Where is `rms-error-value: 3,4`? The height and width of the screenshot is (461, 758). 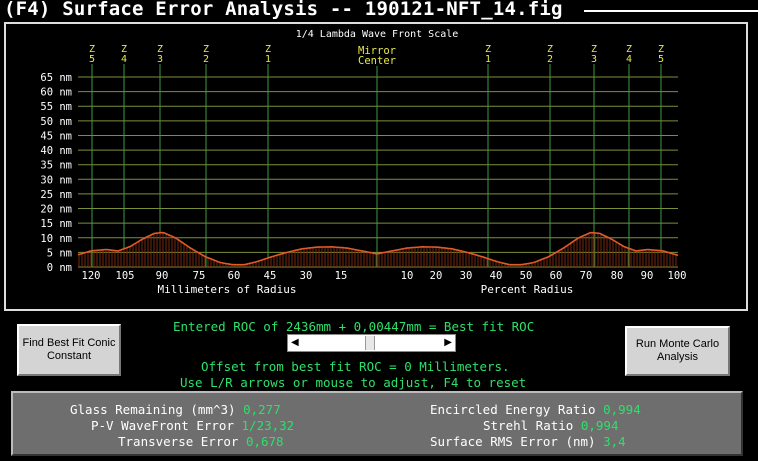
rms-error-value: 3,4 is located at coordinates (614, 441).